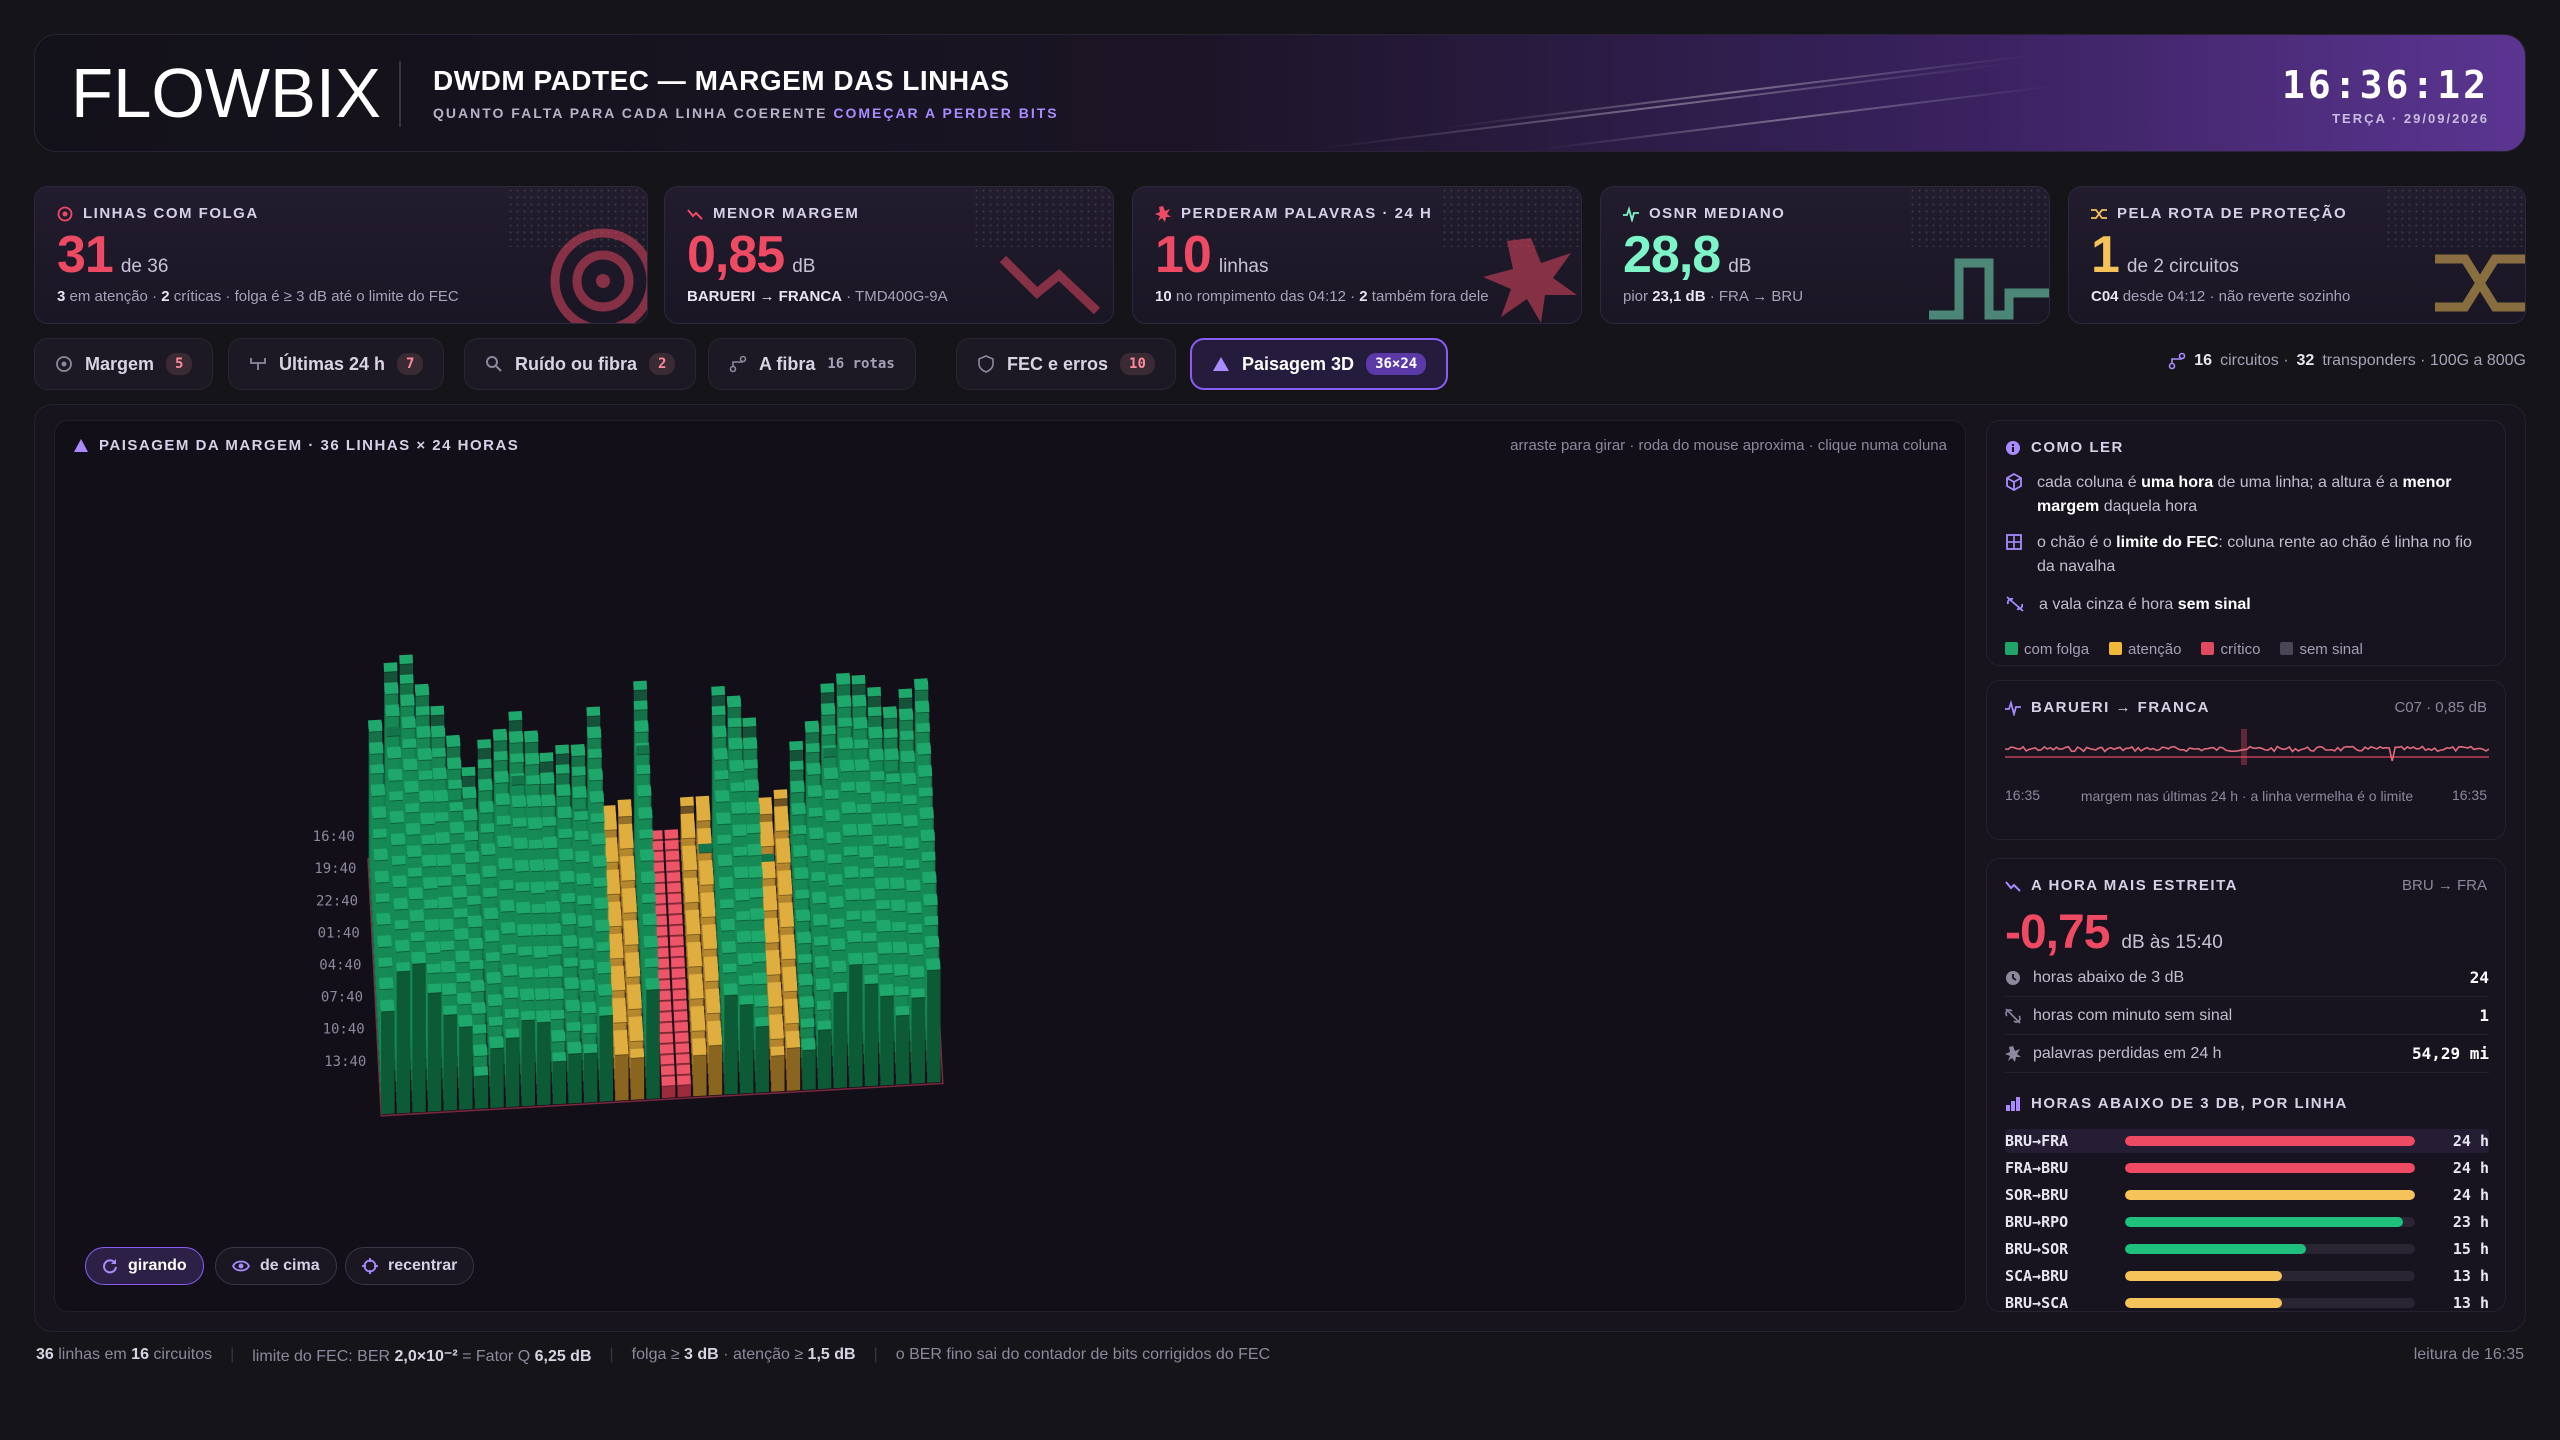 The width and height of the screenshot is (2560, 1440). Describe the element at coordinates (2013, 1053) in the screenshot. I see `burst-icon` at that location.